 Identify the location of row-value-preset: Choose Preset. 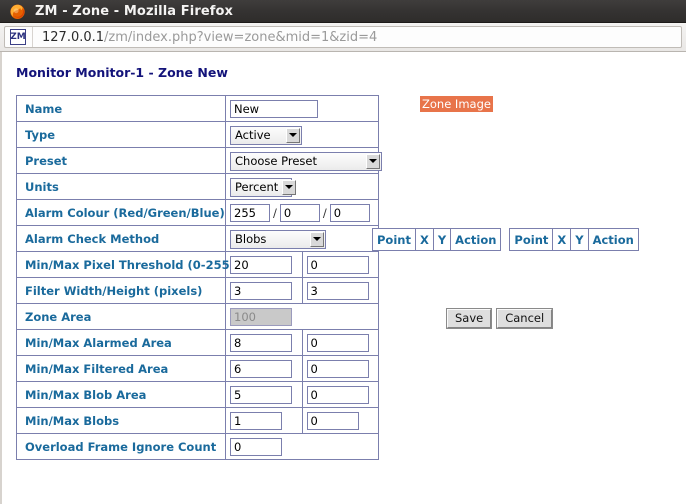
(303, 160).